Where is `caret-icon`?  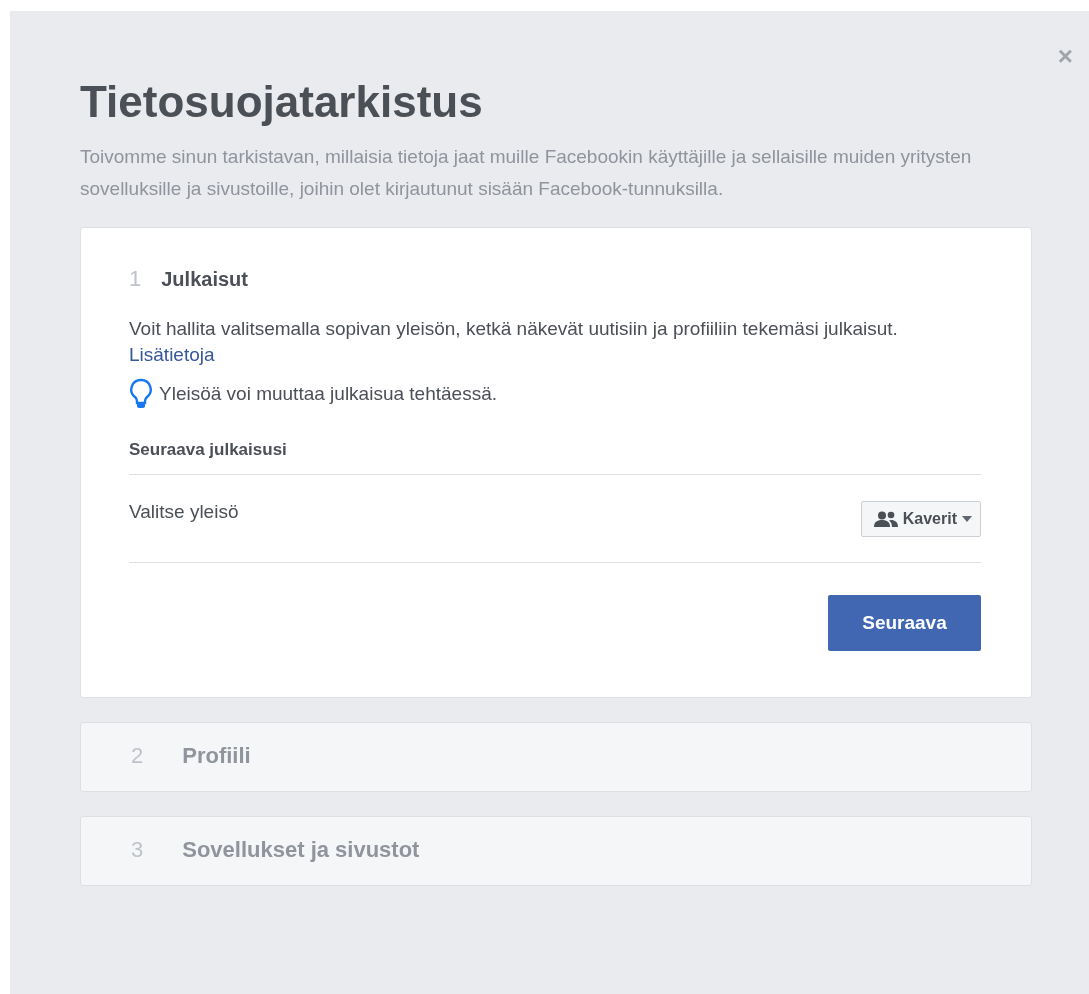
caret-icon is located at coordinates (967, 519).